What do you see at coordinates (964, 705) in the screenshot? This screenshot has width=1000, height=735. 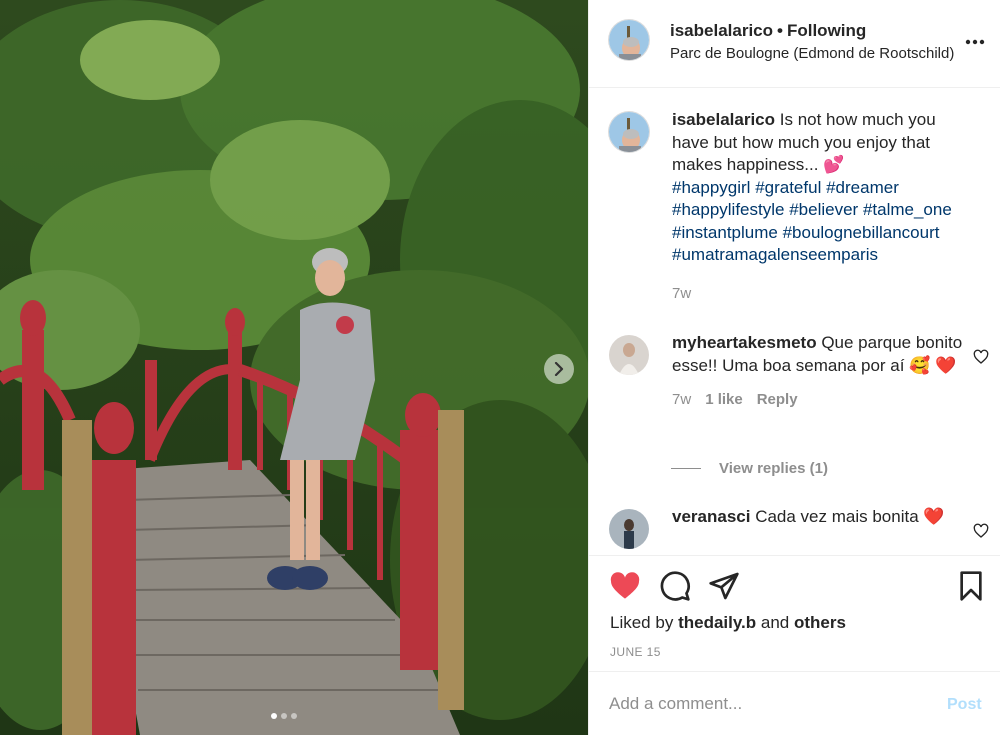 I see `post-comment-button: Post` at bounding box center [964, 705].